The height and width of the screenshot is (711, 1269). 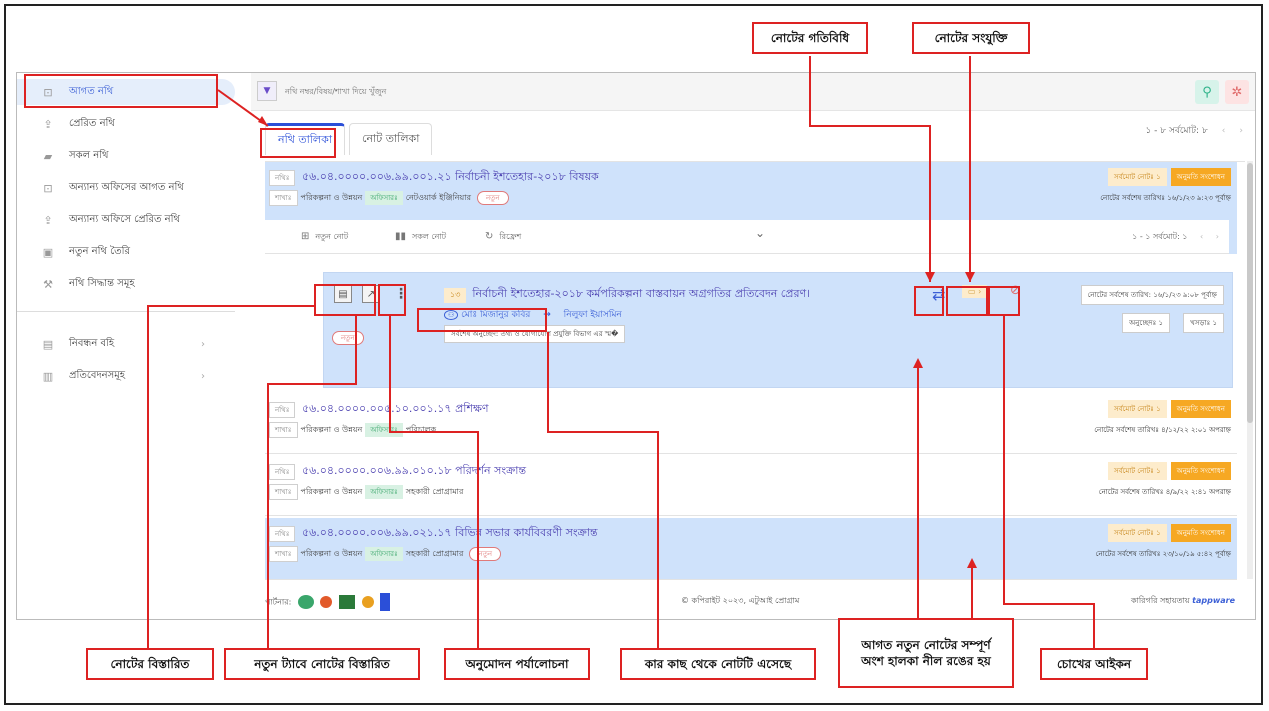 I want to click on pager-text: ১ - ৮ সর্বমোট: ৮, so click(x=1176, y=131).